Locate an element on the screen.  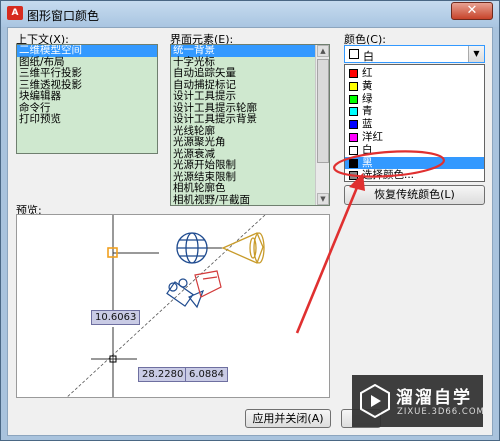
interface-list-item: 光源开始限制 is located at coordinates (243, 165).